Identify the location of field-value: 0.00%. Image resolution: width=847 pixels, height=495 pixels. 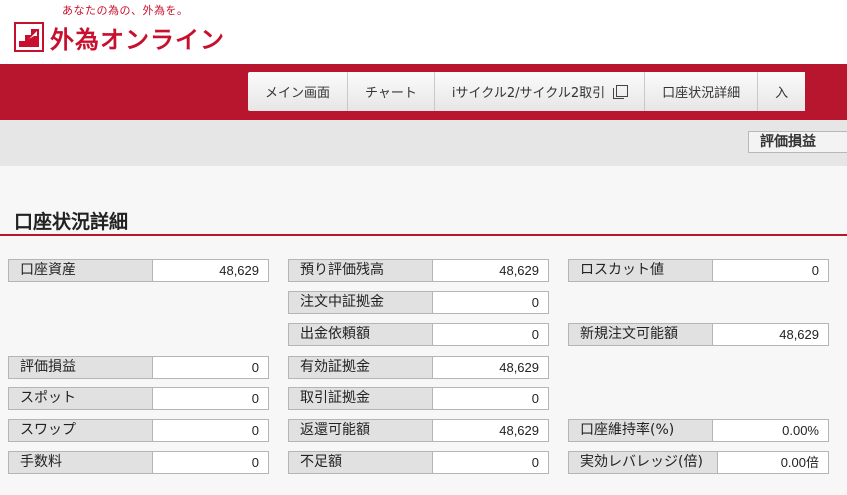
(771, 430).